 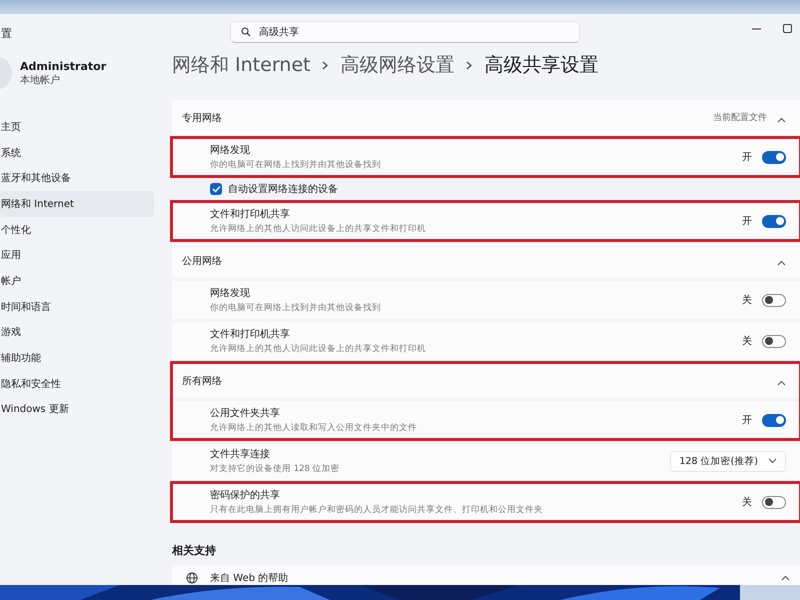 I want to click on sidebar-item: 个性化, so click(x=77, y=229).